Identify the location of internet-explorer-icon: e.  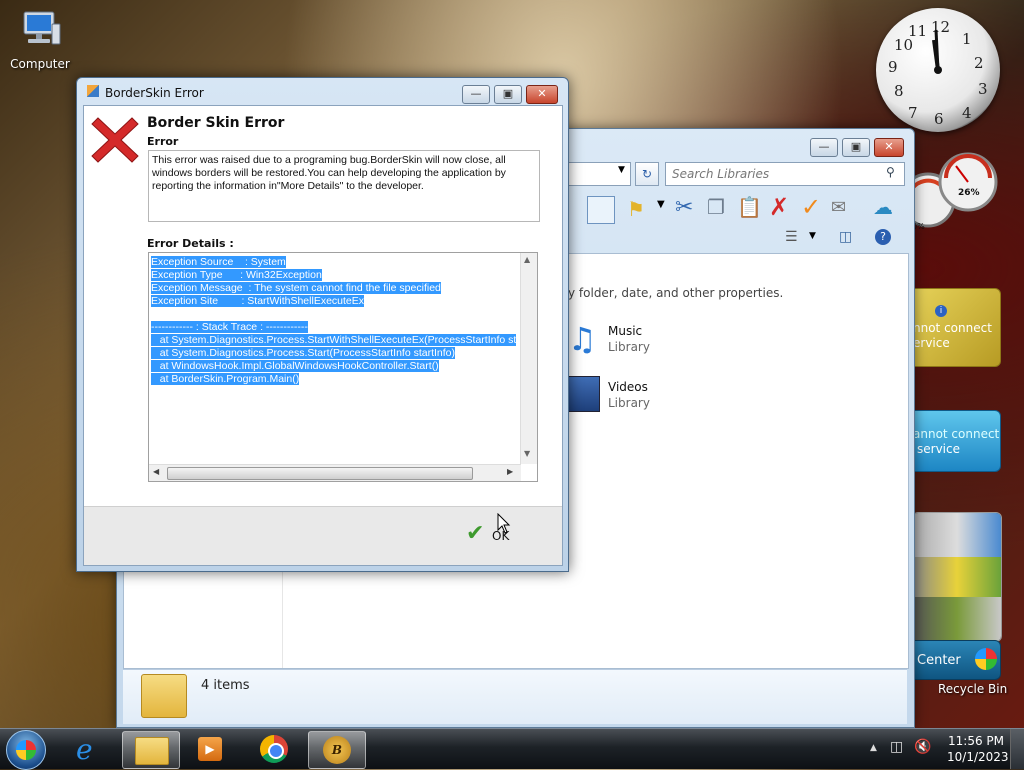
(84, 749).